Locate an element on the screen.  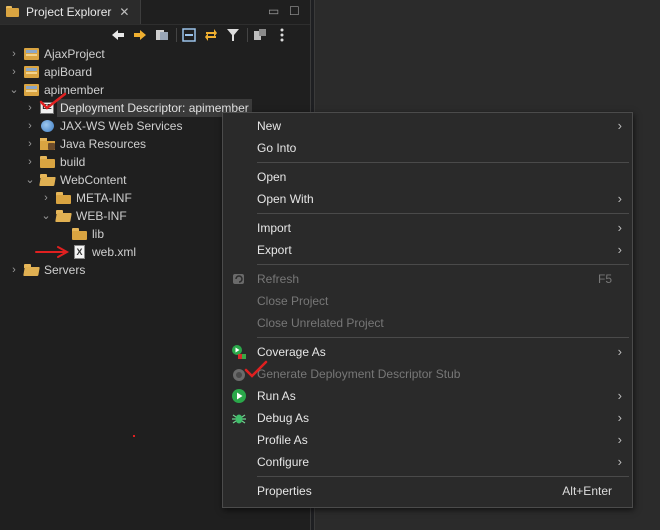
menu-item-debug-as: Debug As › is located at coordinates (427, 418).